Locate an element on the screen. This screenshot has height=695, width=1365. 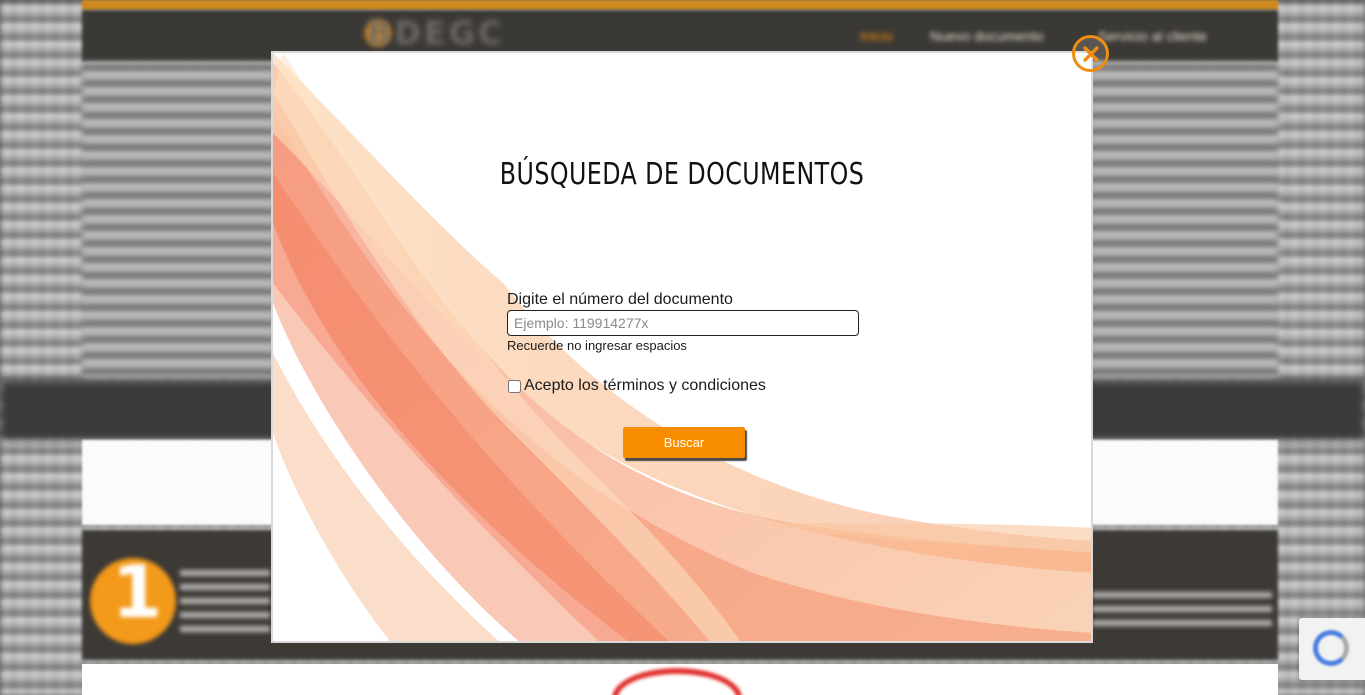
document-number-label: Digite el número del documento is located at coordinates (620, 299).